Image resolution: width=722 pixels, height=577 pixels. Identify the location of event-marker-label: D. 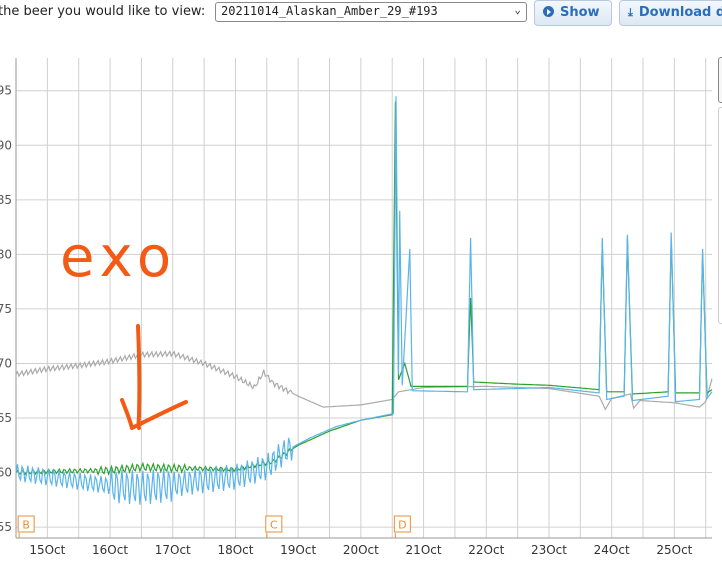
(402, 525).